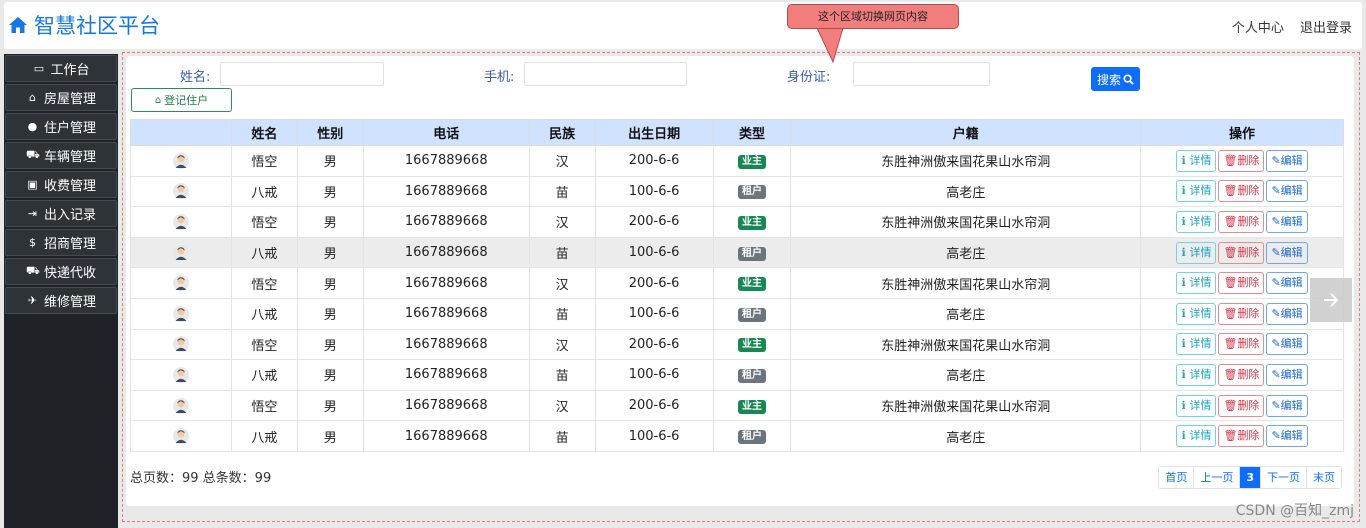 The height and width of the screenshot is (528, 1366). Describe the element at coordinates (330, 283) in the screenshot. I see `gender-cell: 男` at that location.